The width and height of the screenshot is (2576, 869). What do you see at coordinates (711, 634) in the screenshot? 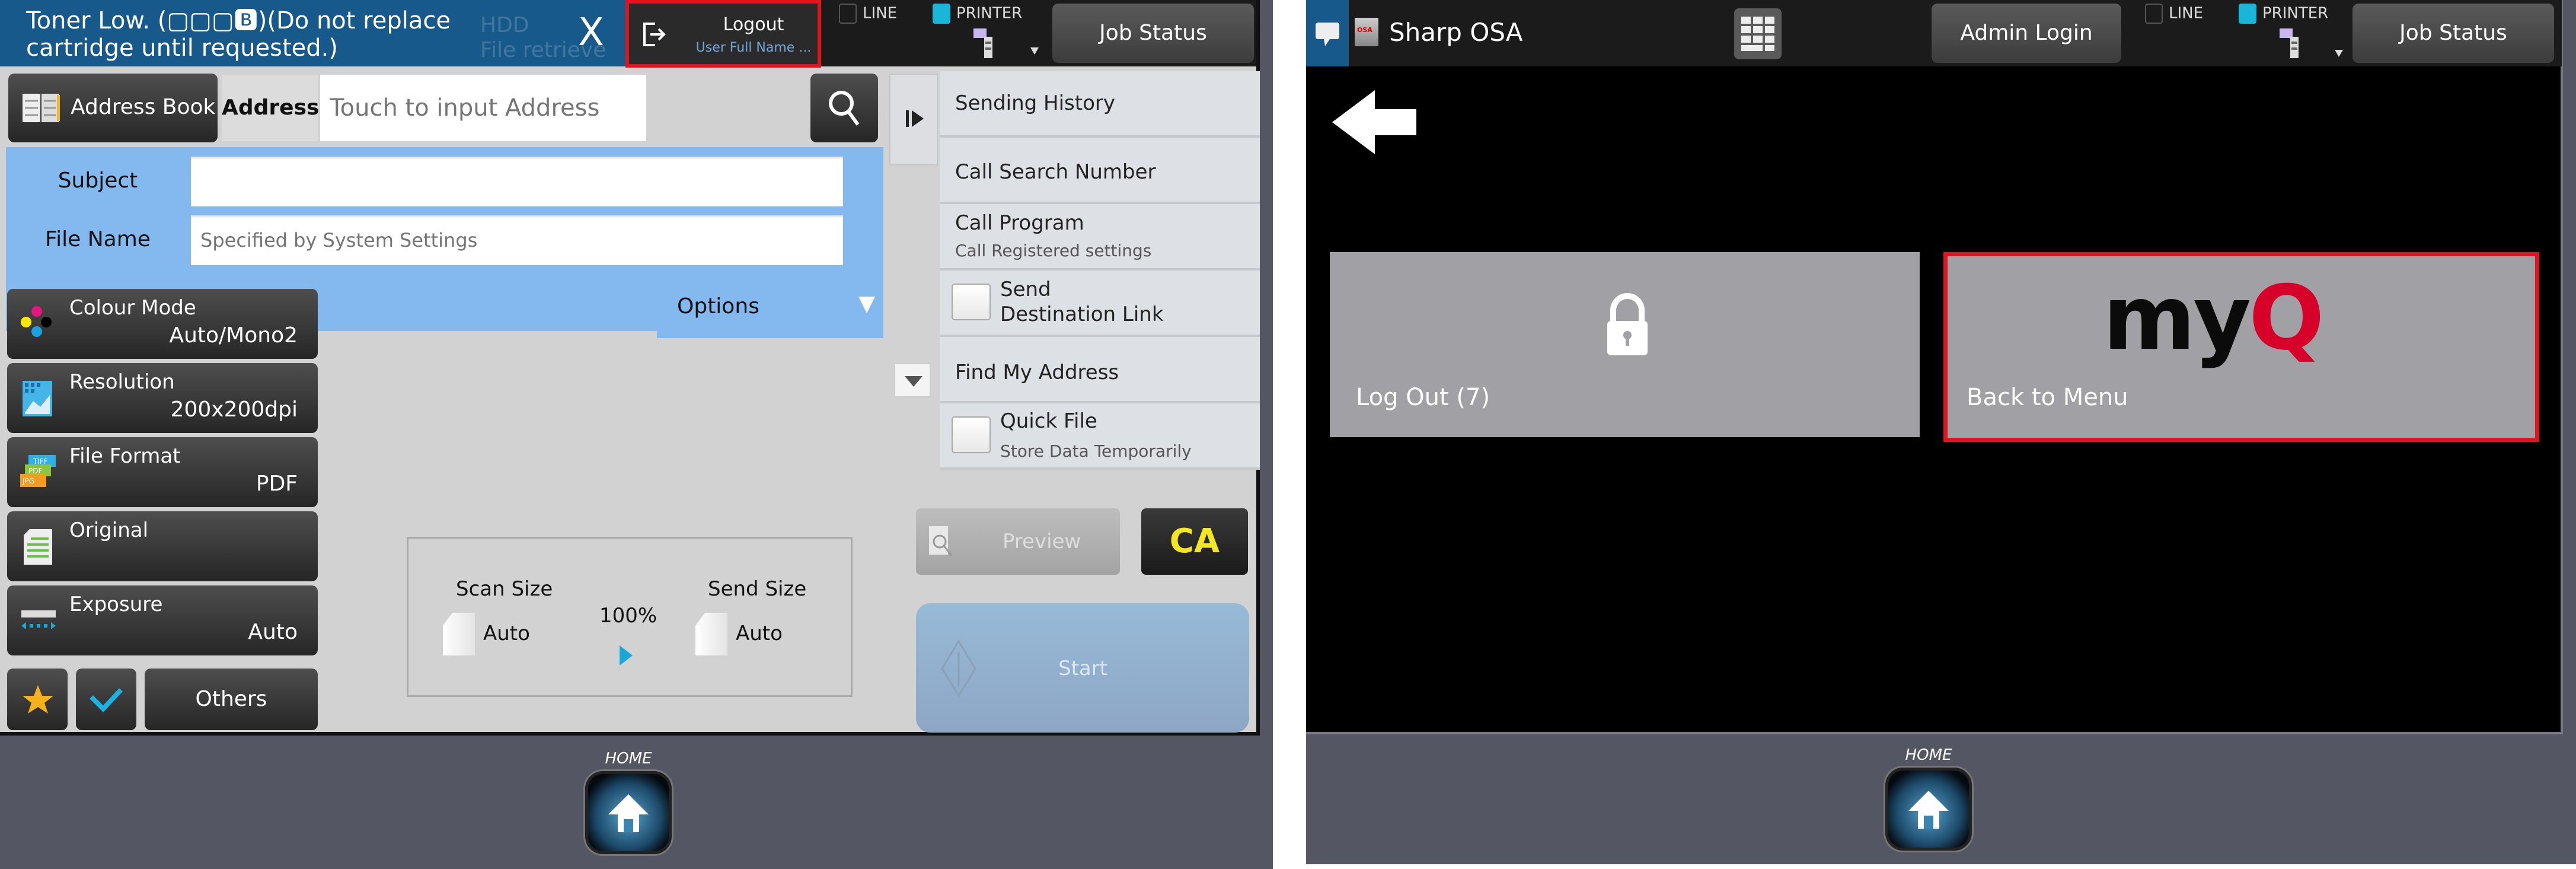
I see `send-page-icon` at bounding box center [711, 634].